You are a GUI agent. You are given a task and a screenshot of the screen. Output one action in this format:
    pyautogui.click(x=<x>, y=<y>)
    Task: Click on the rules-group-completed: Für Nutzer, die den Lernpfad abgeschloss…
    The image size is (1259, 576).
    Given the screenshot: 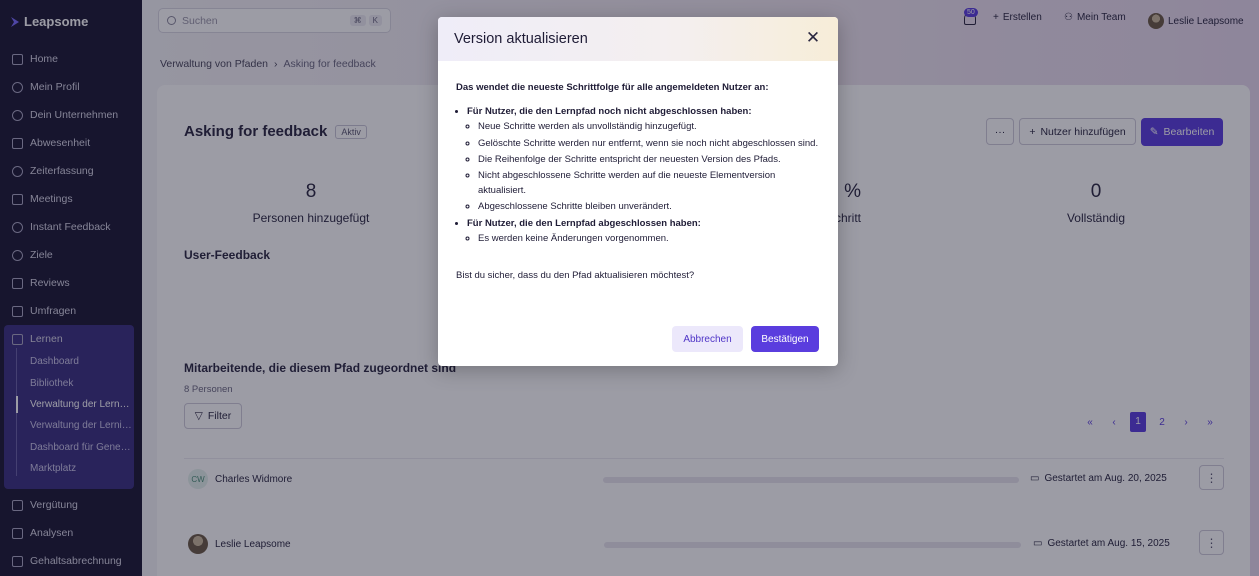 What is the action you would take?
    pyautogui.click(x=643, y=231)
    